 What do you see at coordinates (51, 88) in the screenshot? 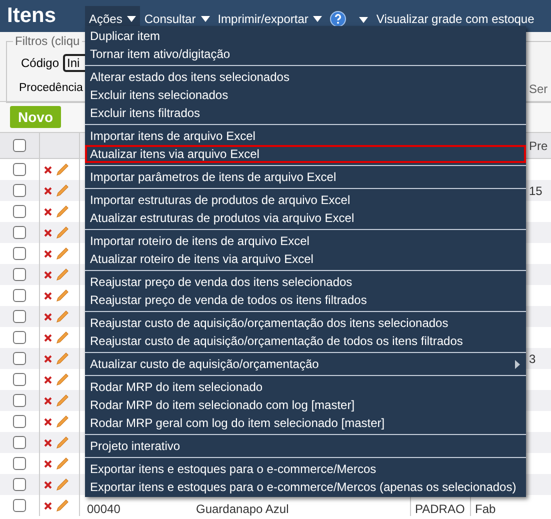
I see `field-label: Procedência` at bounding box center [51, 88].